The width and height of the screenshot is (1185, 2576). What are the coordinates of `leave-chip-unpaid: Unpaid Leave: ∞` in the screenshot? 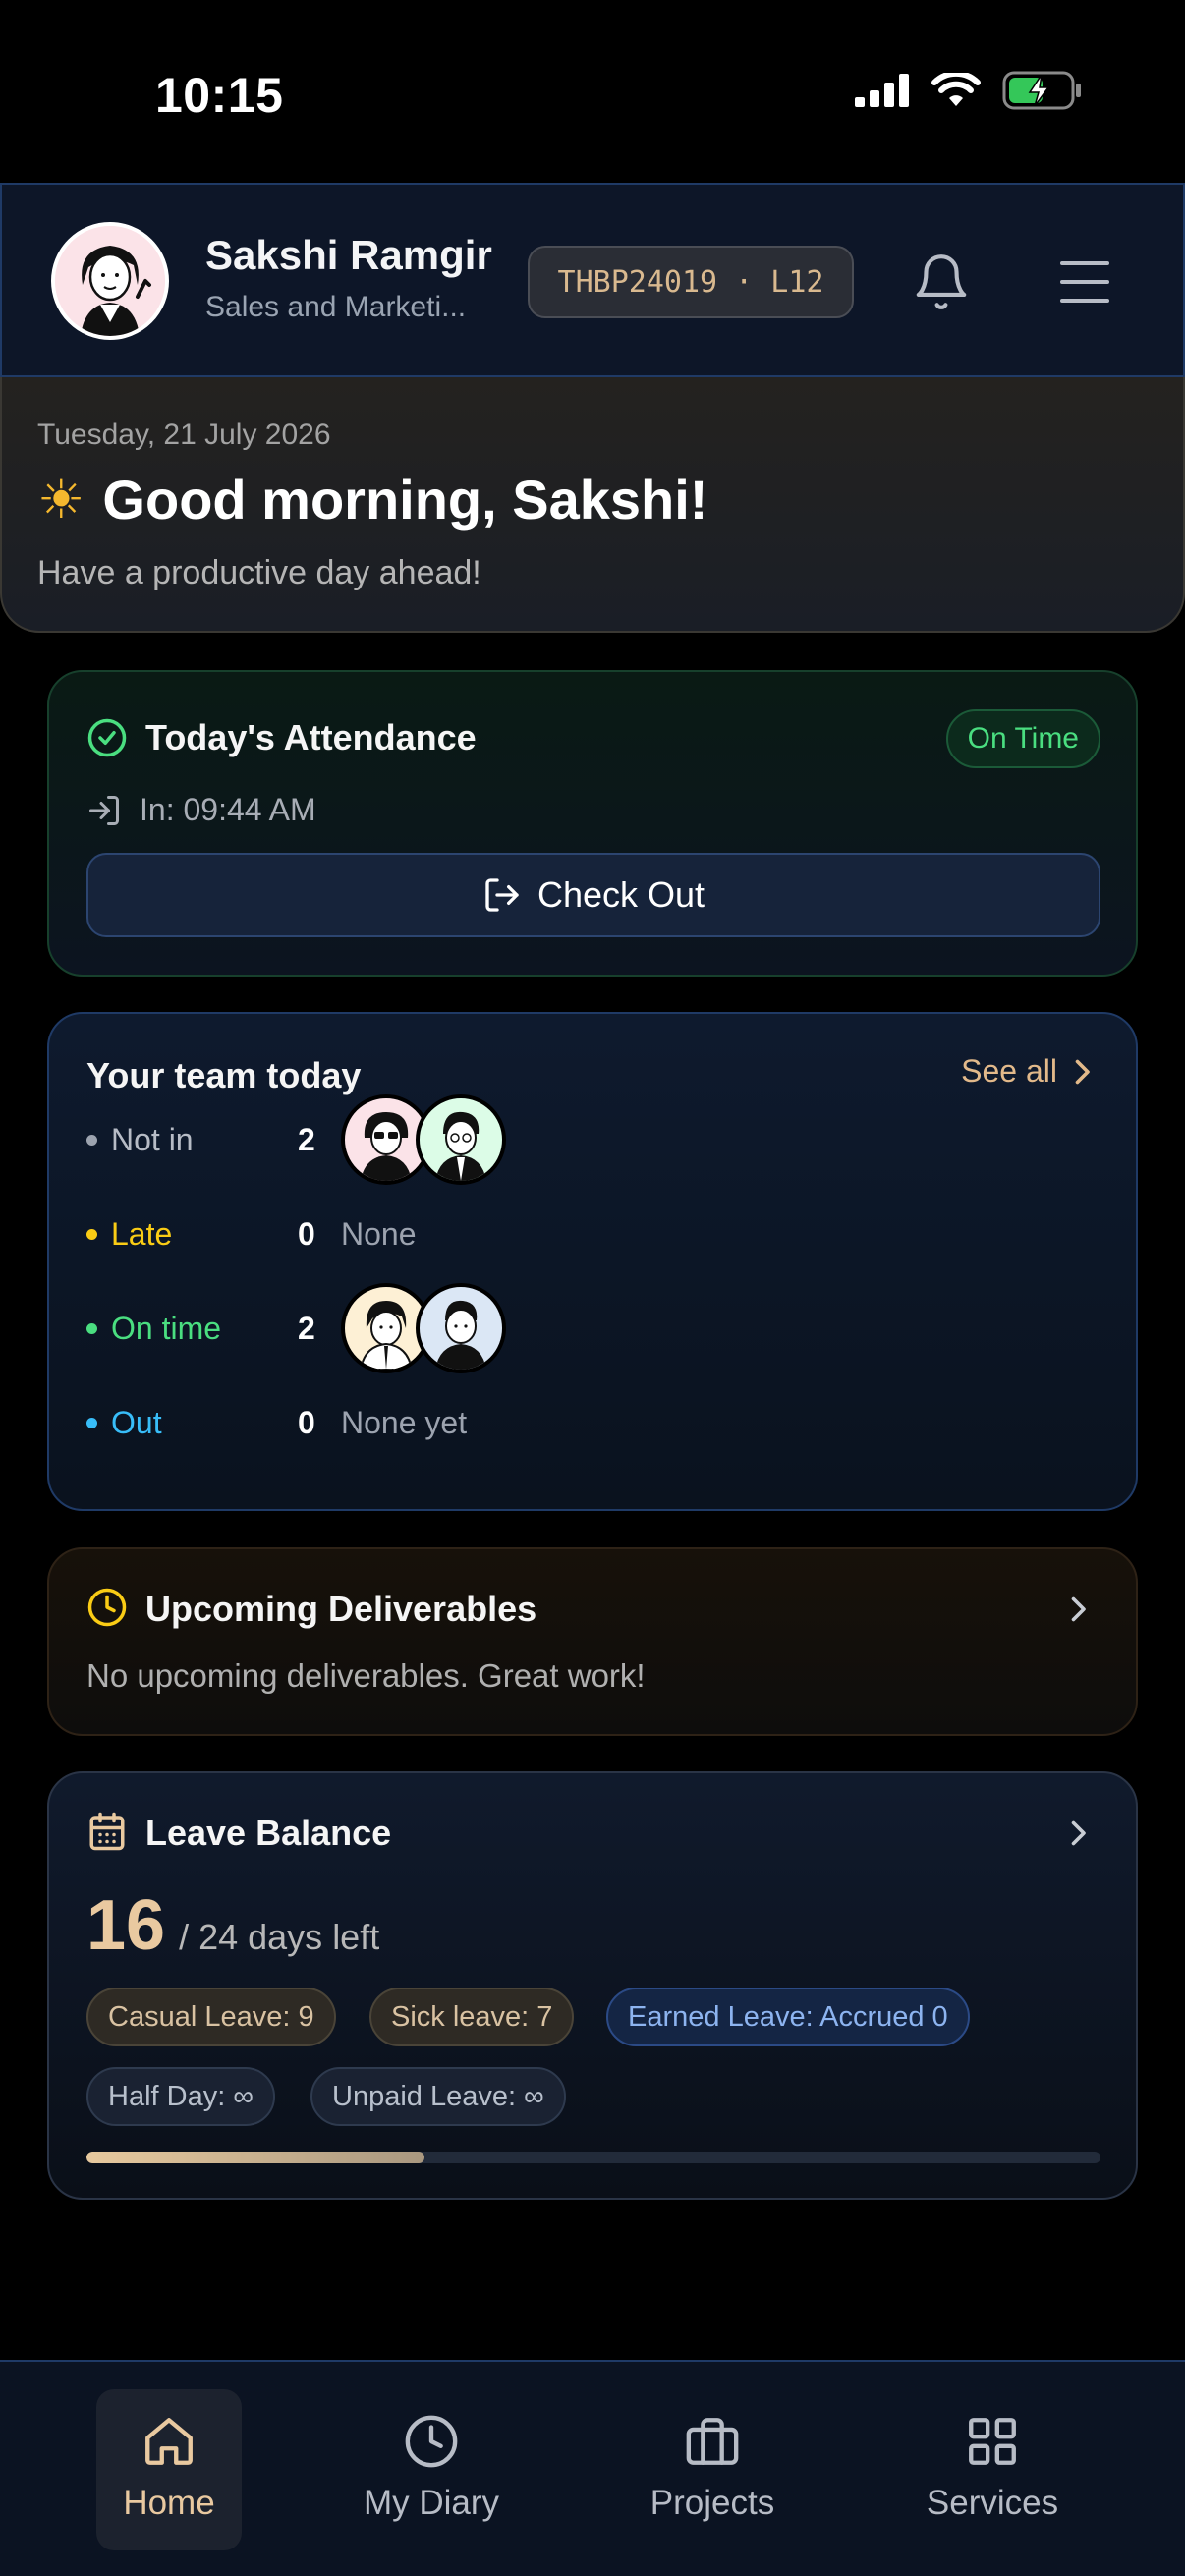 It's located at (438, 2096).